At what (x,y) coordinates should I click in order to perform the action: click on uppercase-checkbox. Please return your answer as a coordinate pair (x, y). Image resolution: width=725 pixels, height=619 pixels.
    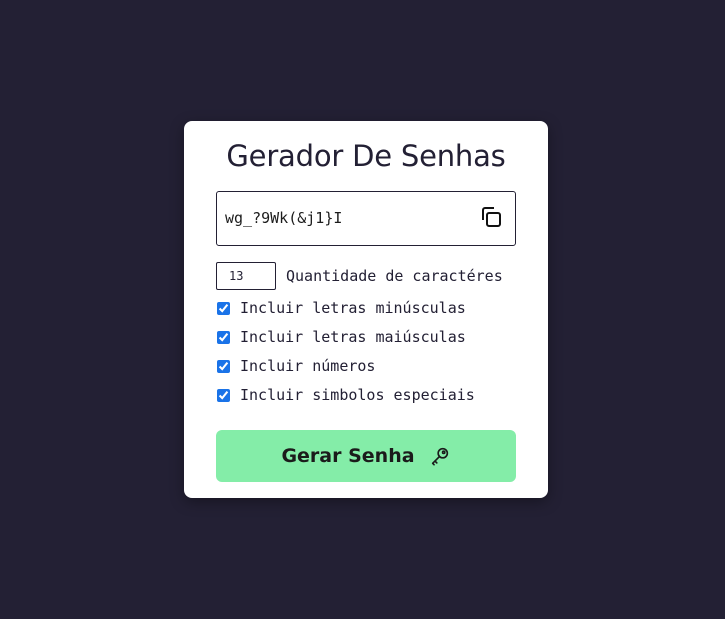
    Looking at the image, I should click on (223, 337).